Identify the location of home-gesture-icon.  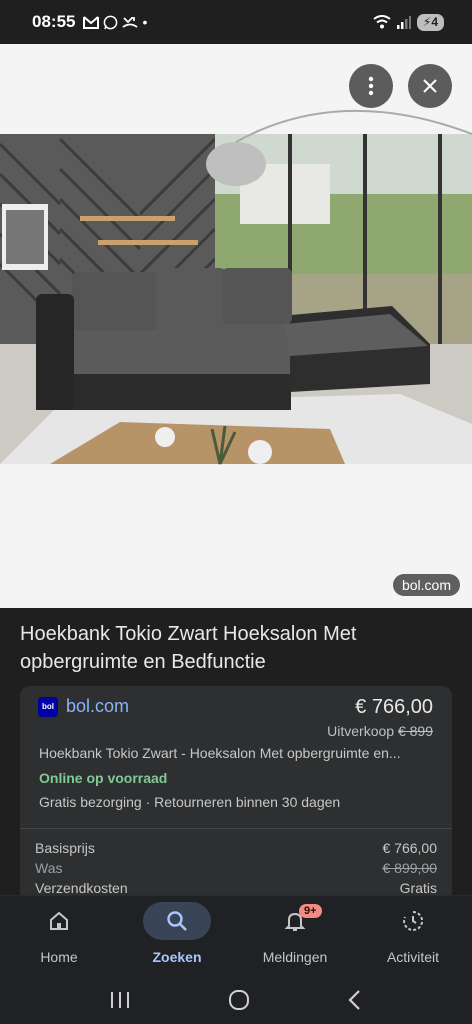
(239, 1000).